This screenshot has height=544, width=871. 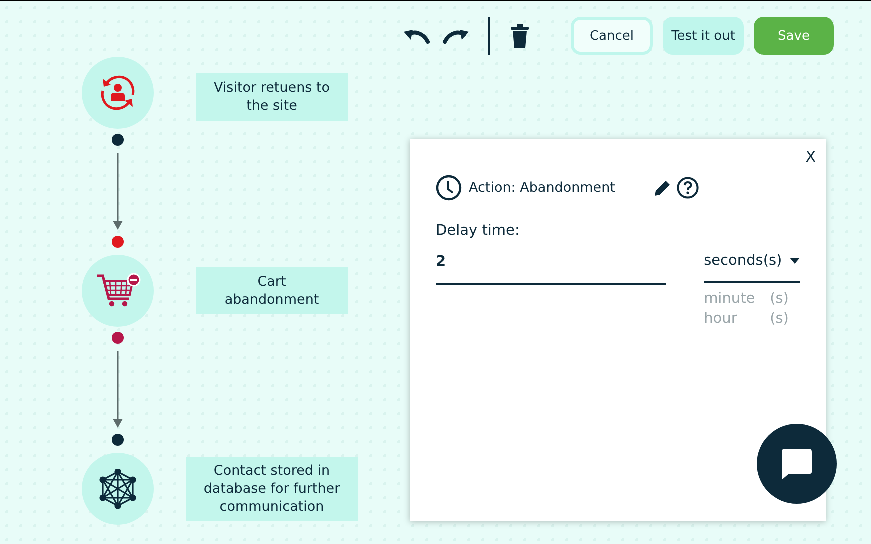 I want to click on redo-icon, so click(x=456, y=36).